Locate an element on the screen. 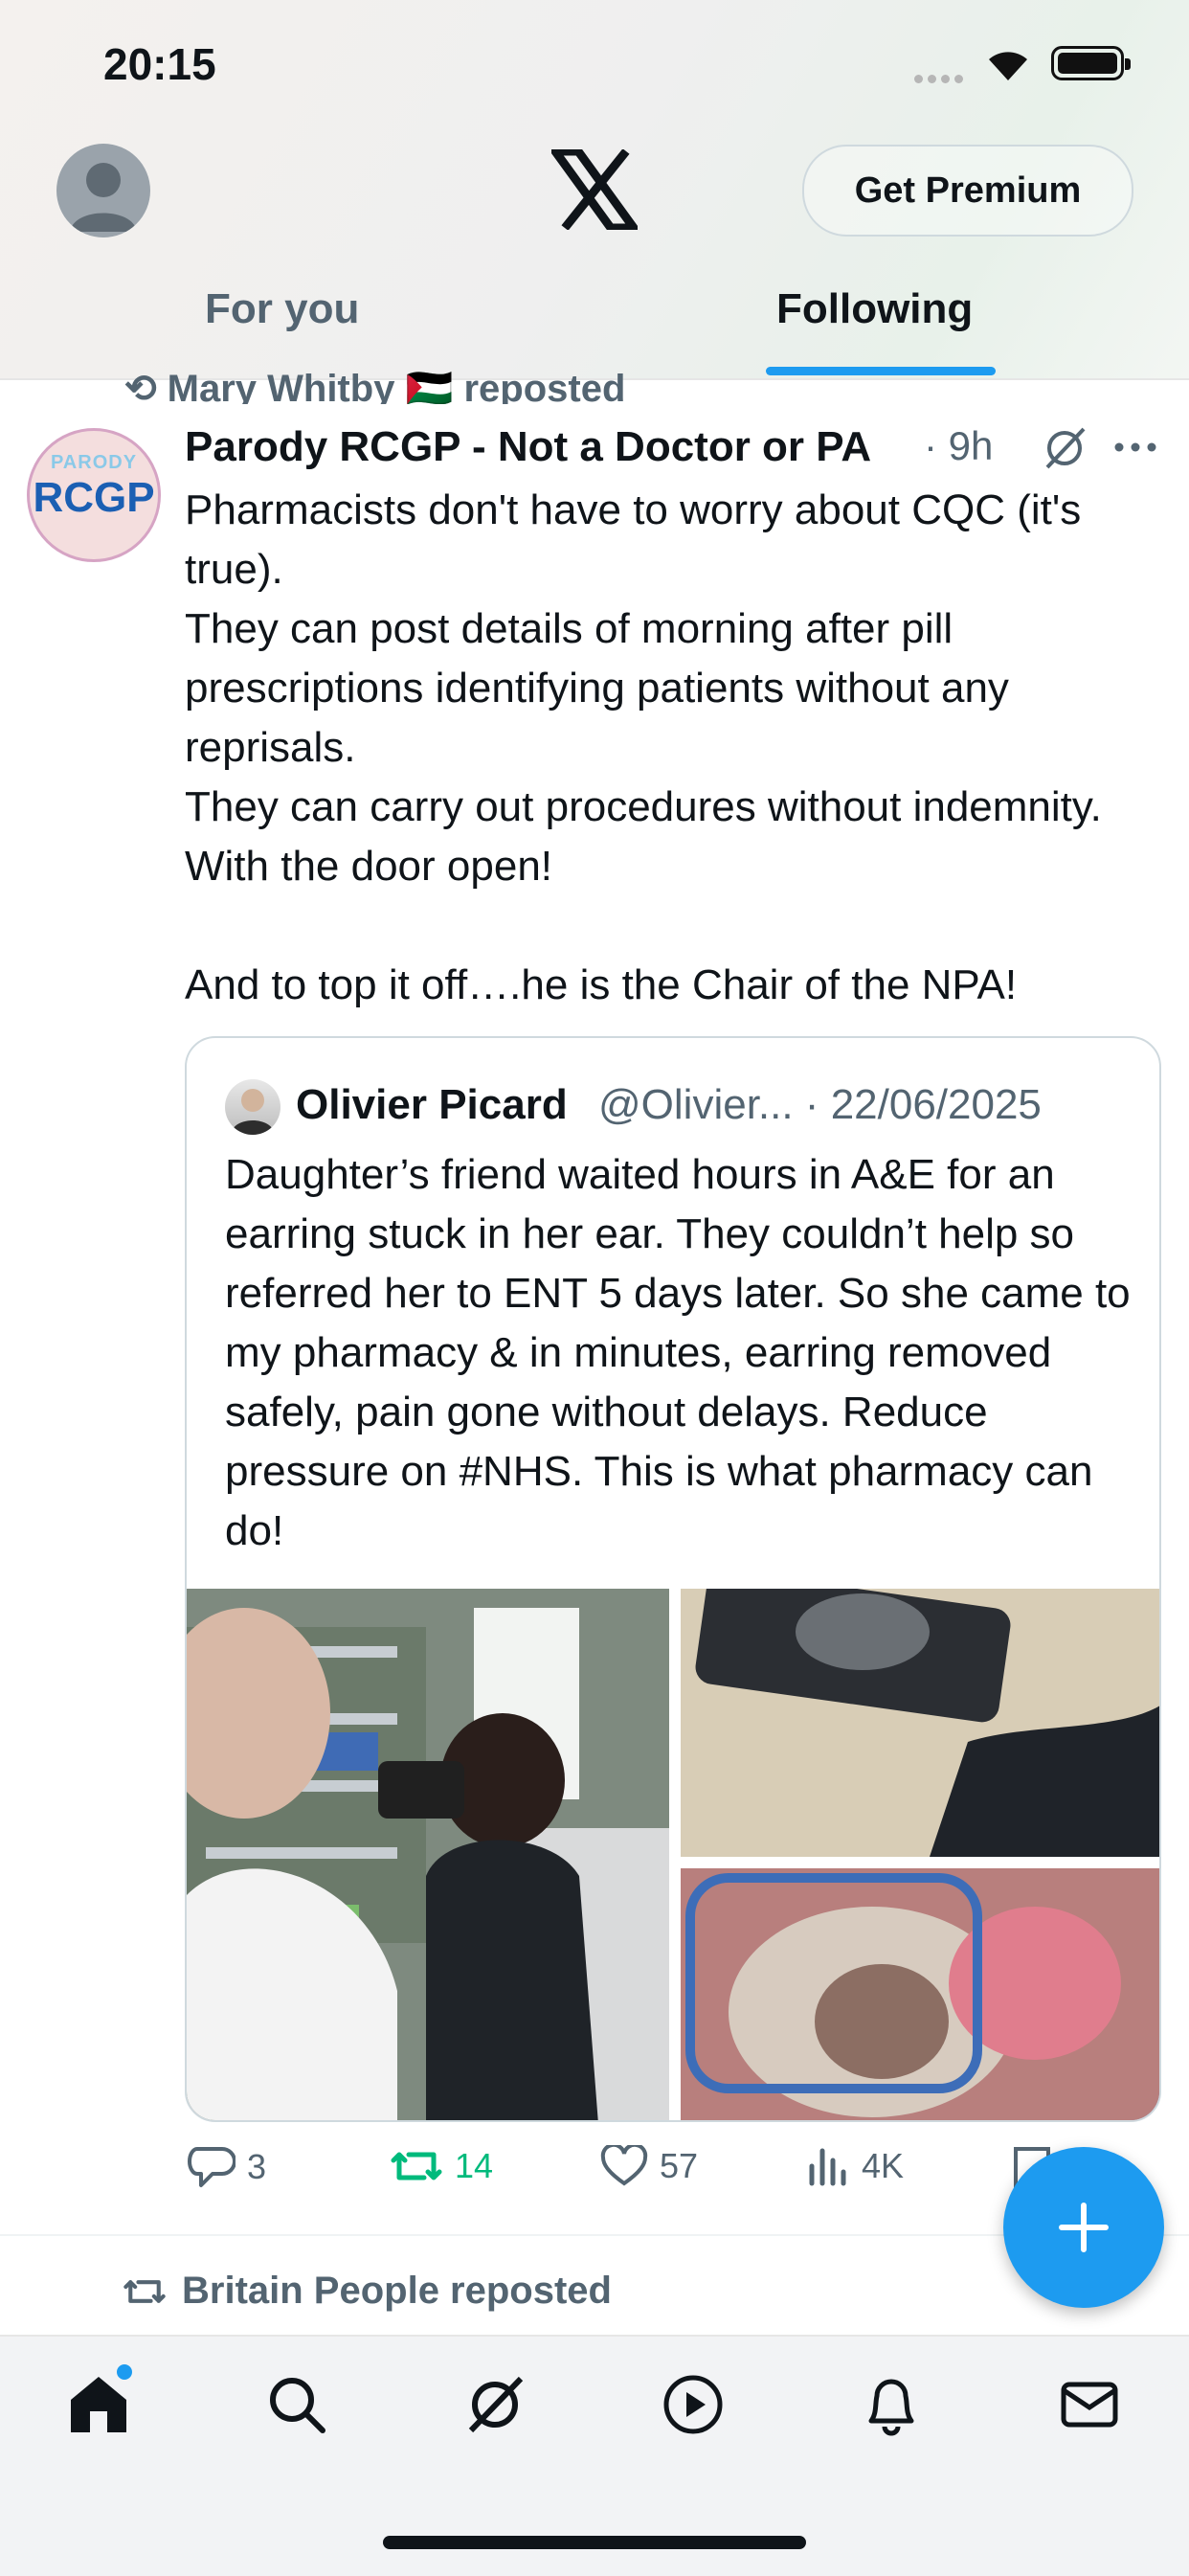 Image resolution: width=1189 pixels, height=2576 pixels. reply-count: 3 is located at coordinates (257, 2166).